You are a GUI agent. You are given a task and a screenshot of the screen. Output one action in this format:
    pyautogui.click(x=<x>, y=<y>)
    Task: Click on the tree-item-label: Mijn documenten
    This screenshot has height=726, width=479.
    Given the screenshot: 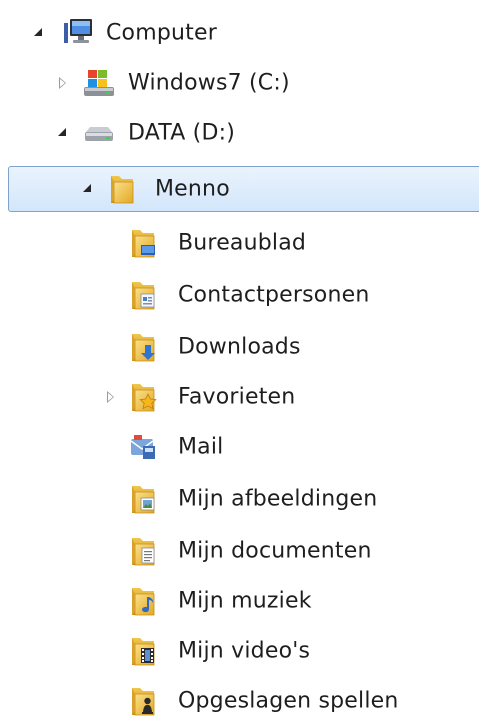 What is the action you would take?
    pyautogui.click(x=275, y=551)
    